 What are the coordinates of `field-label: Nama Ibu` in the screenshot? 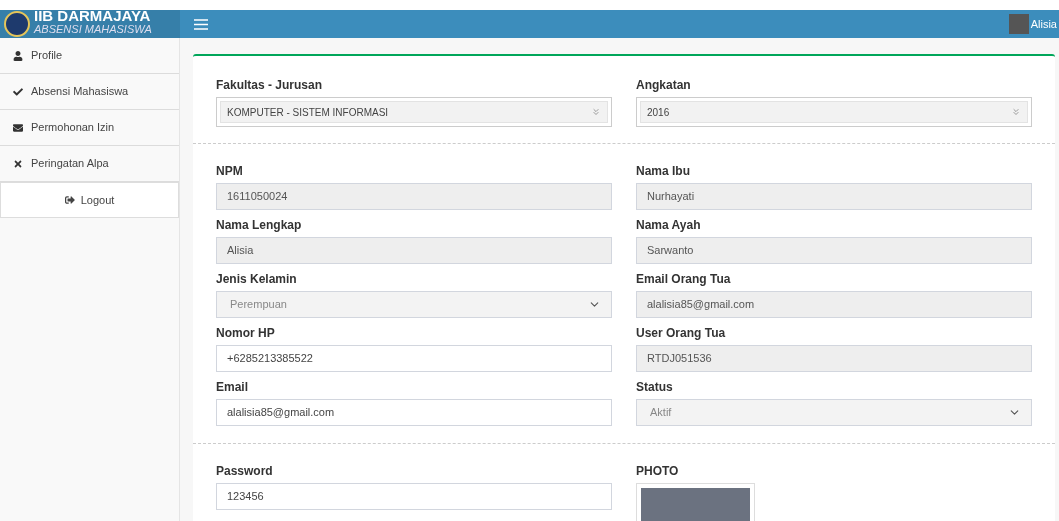 It's located at (663, 171).